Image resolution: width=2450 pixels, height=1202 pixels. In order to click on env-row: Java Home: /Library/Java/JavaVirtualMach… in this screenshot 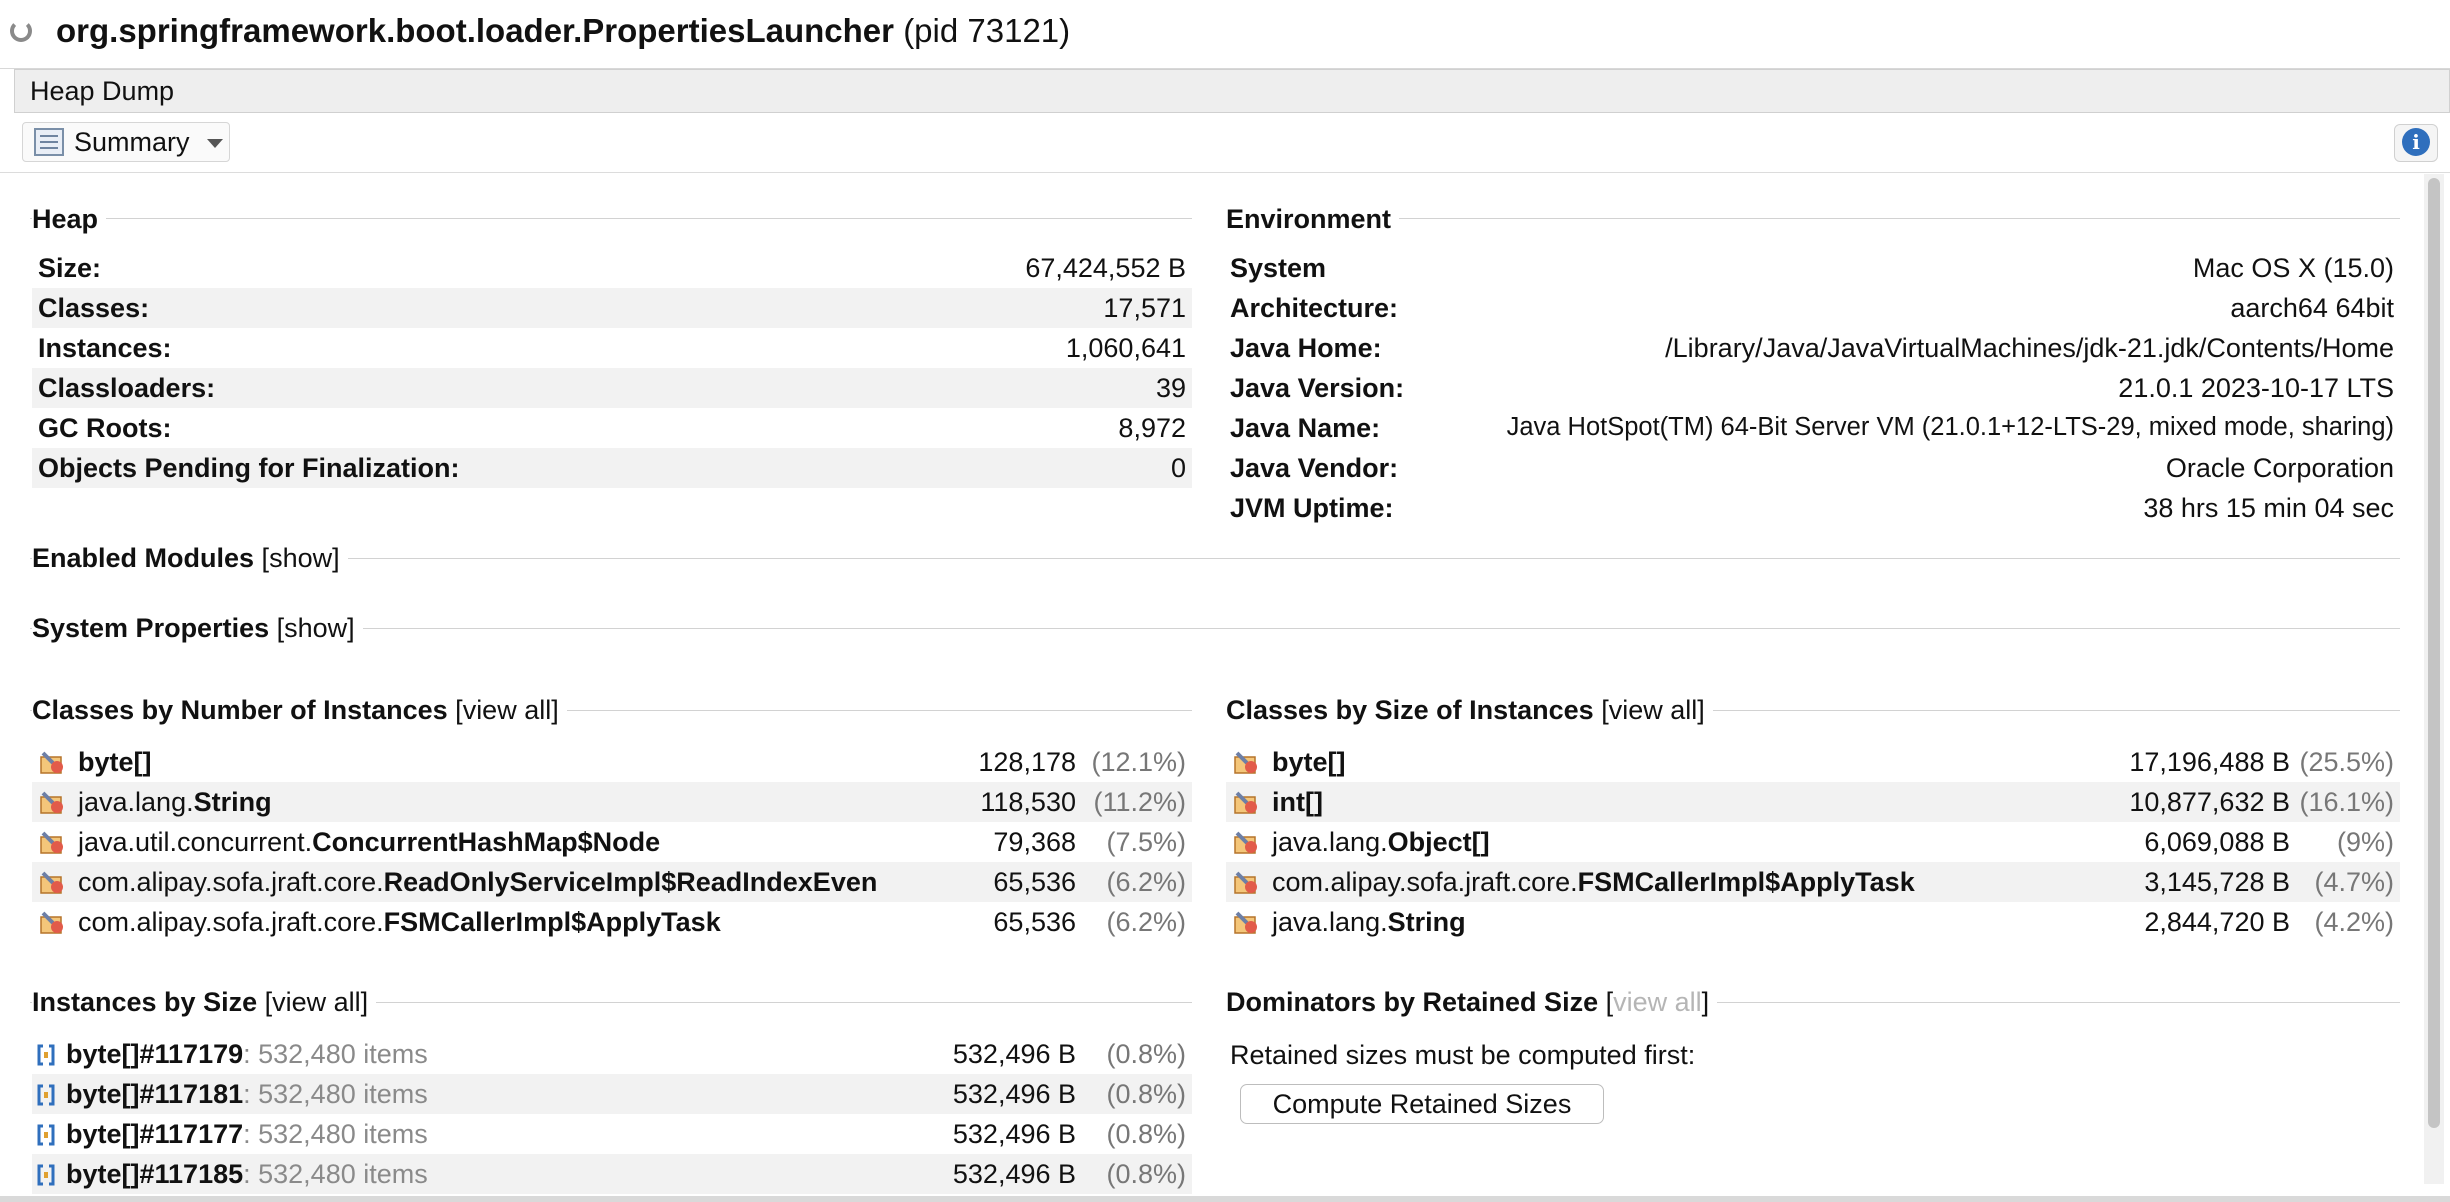, I will do `click(1813, 348)`.